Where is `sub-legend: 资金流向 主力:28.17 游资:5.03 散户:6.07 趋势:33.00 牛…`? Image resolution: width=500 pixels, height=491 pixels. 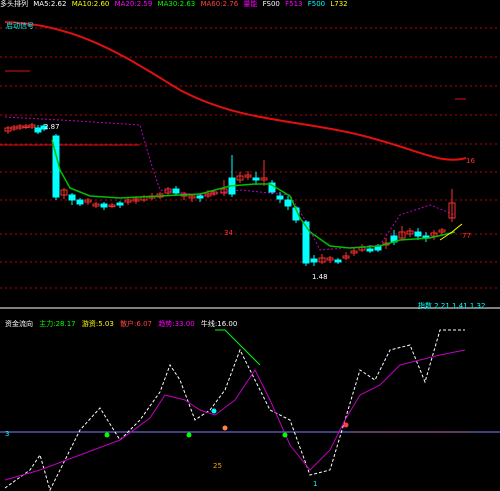
sub-legend: 资金流向 主力:28.17 游资:5.03 散户:6.07 趋势:33.00 牛… is located at coordinates (121, 324).